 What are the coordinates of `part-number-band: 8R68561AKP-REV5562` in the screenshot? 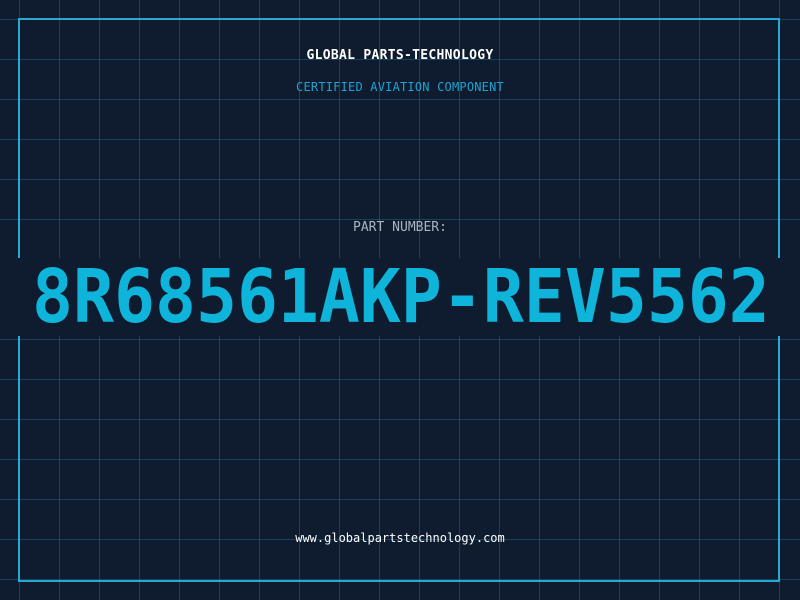 It's located at (400, 297).